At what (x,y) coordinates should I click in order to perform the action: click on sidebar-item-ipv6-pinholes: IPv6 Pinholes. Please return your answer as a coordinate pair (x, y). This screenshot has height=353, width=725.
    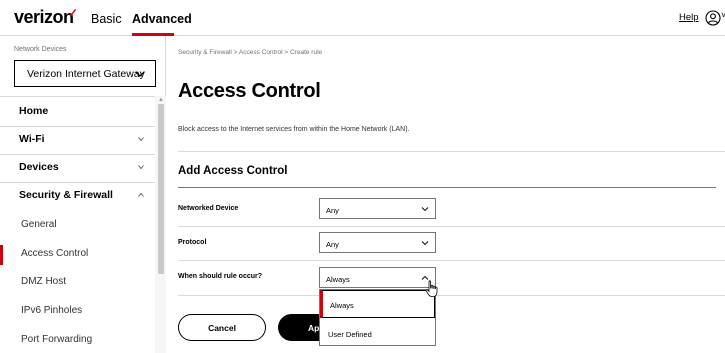
    Looking at the image, I should click on (77, 312).